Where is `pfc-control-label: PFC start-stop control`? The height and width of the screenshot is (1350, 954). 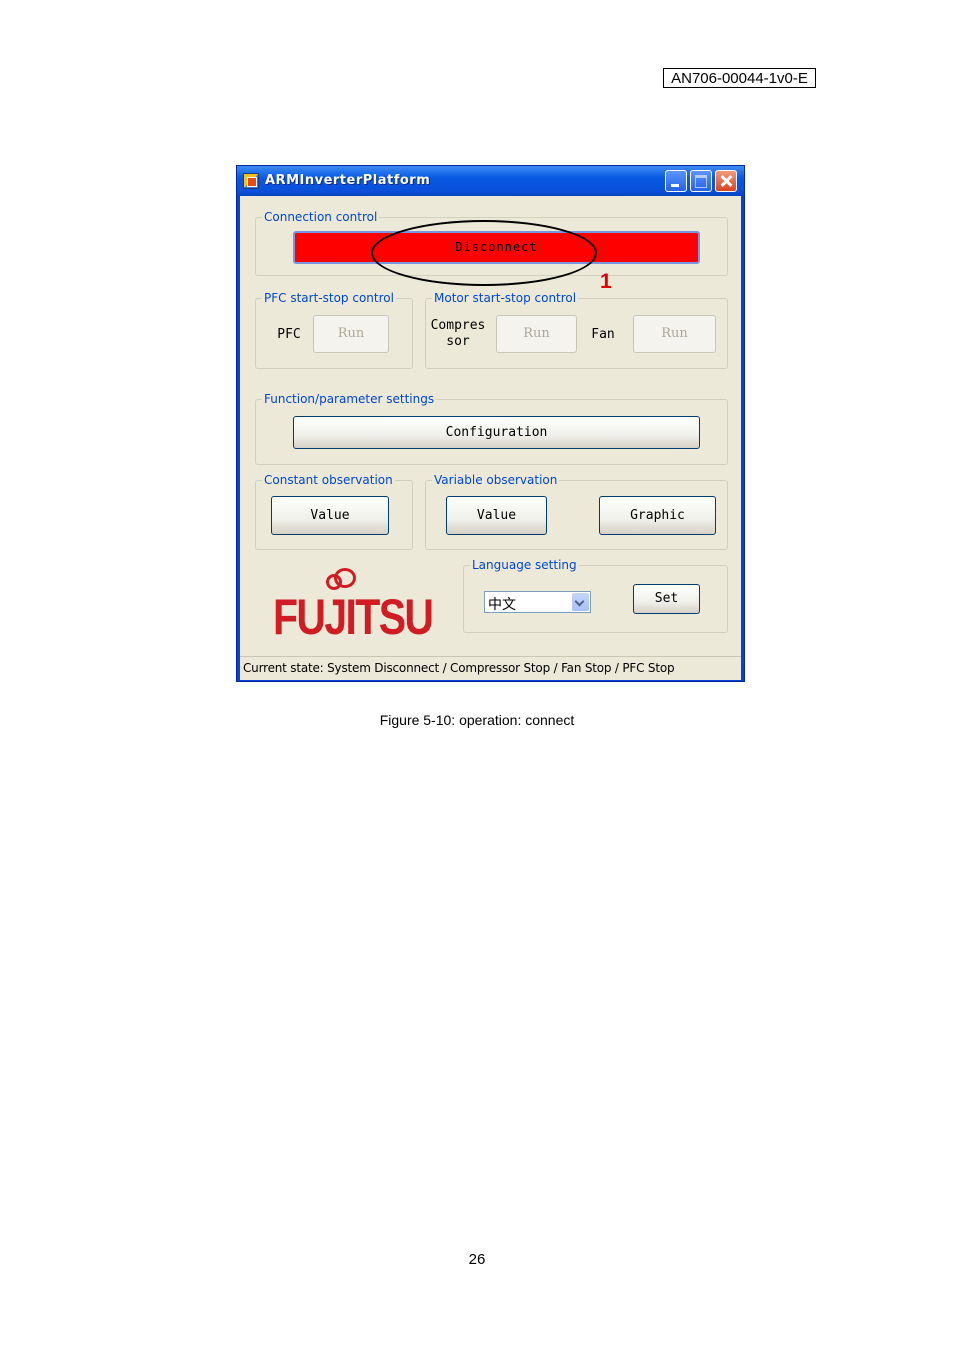
pfc-control-label: PFC start-stop control is located at coordinates (329, 298).